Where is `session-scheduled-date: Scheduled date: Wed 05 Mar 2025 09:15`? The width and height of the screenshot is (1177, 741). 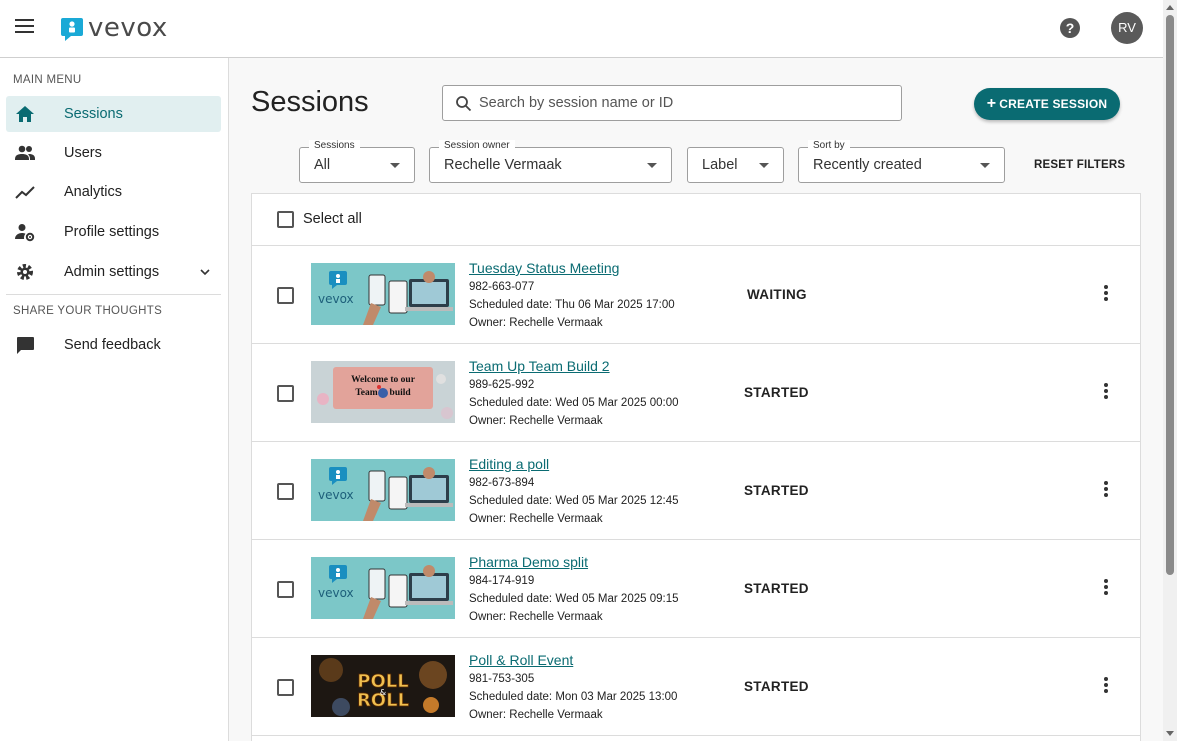
session-scheduled-date: Scheduled date: Wed 05 Mar 2025 09:15 is located at coordinates (574, 599).